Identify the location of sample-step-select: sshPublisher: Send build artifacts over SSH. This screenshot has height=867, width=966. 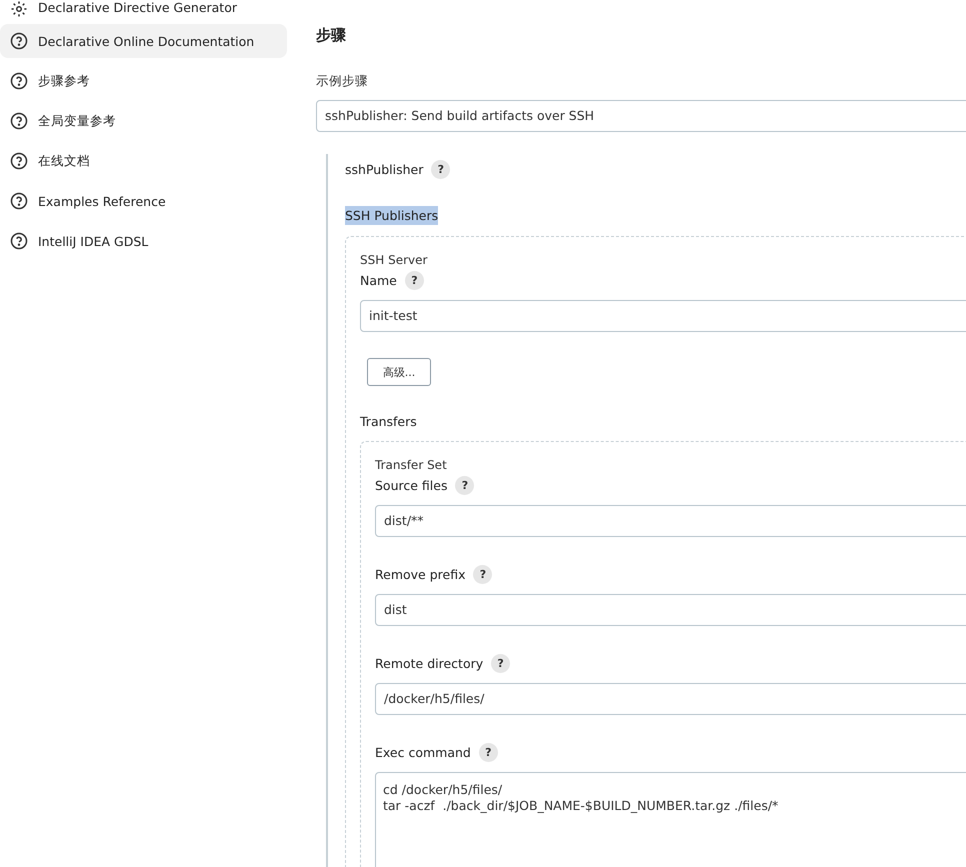
(641, 116).